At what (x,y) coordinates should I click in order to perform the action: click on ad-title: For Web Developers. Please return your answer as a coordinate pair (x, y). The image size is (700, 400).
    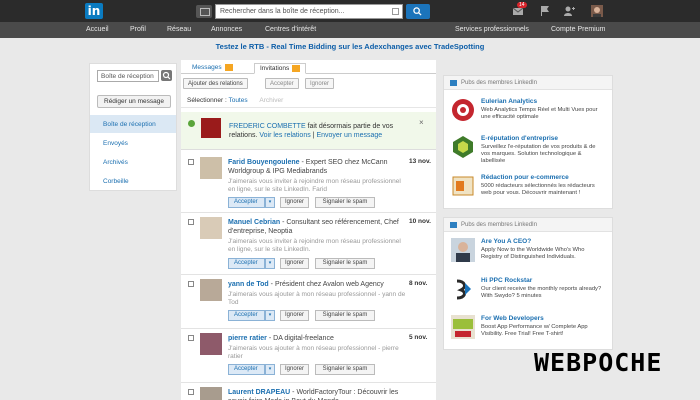
    Looking at the image, I should click on (512, 318).